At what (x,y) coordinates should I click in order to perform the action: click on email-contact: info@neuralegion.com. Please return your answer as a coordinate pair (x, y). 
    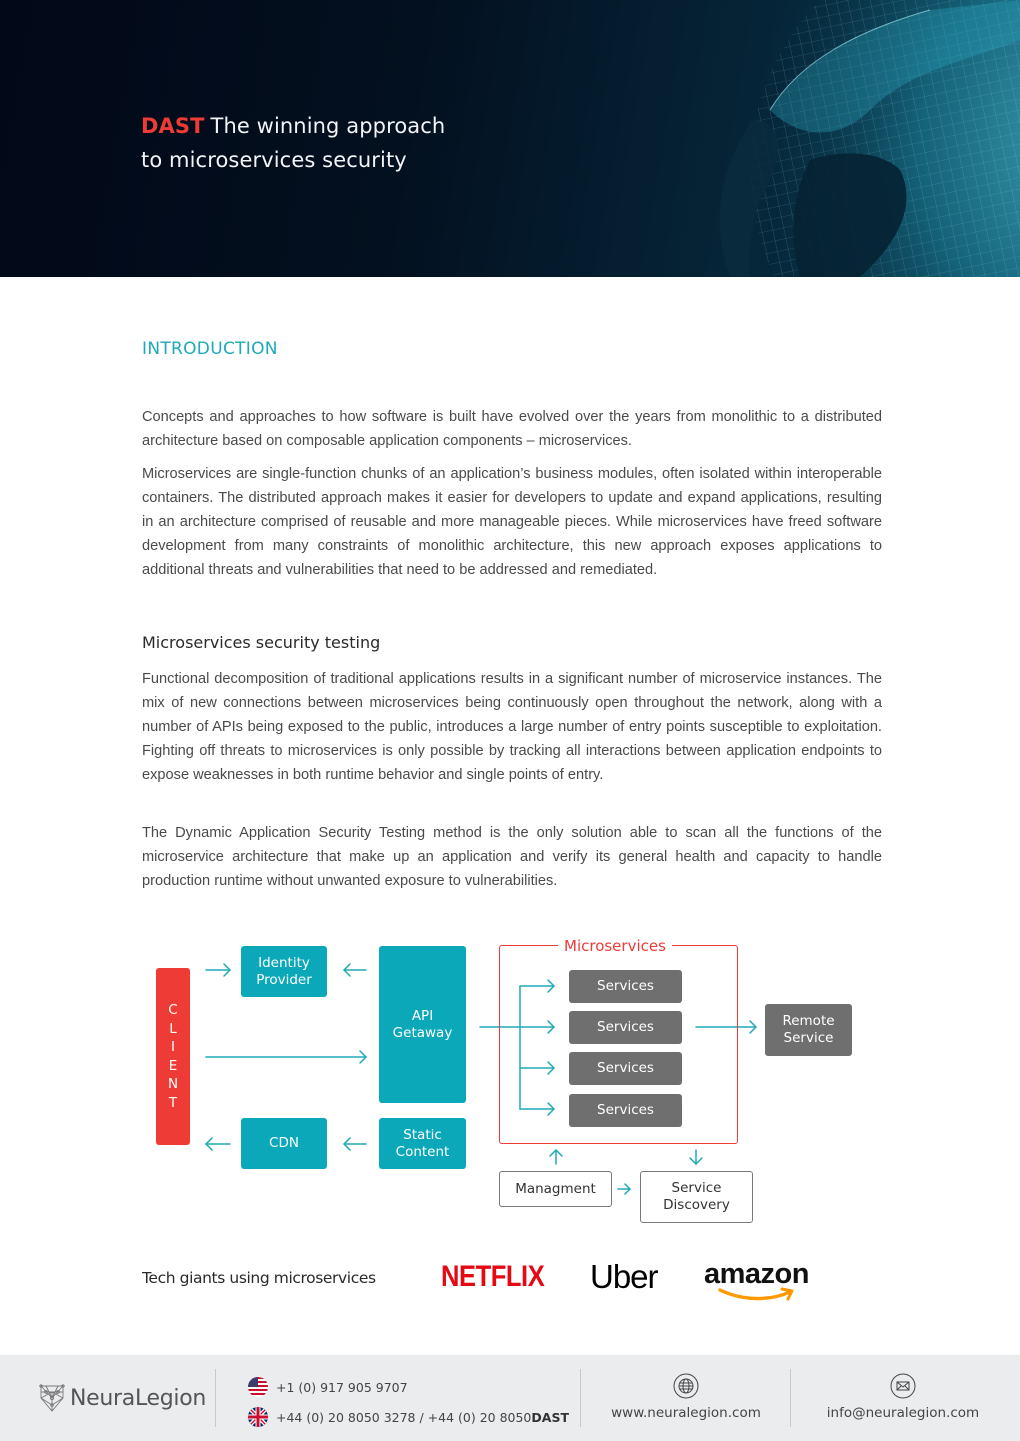
    Looking at the image, I should click on (903, 1397).